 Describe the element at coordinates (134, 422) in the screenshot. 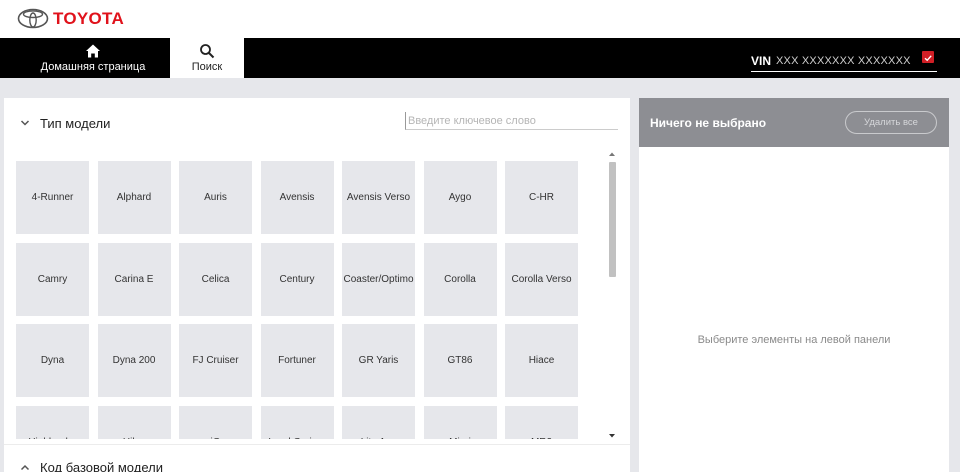

I see `model-tile: Hilux` at that location.